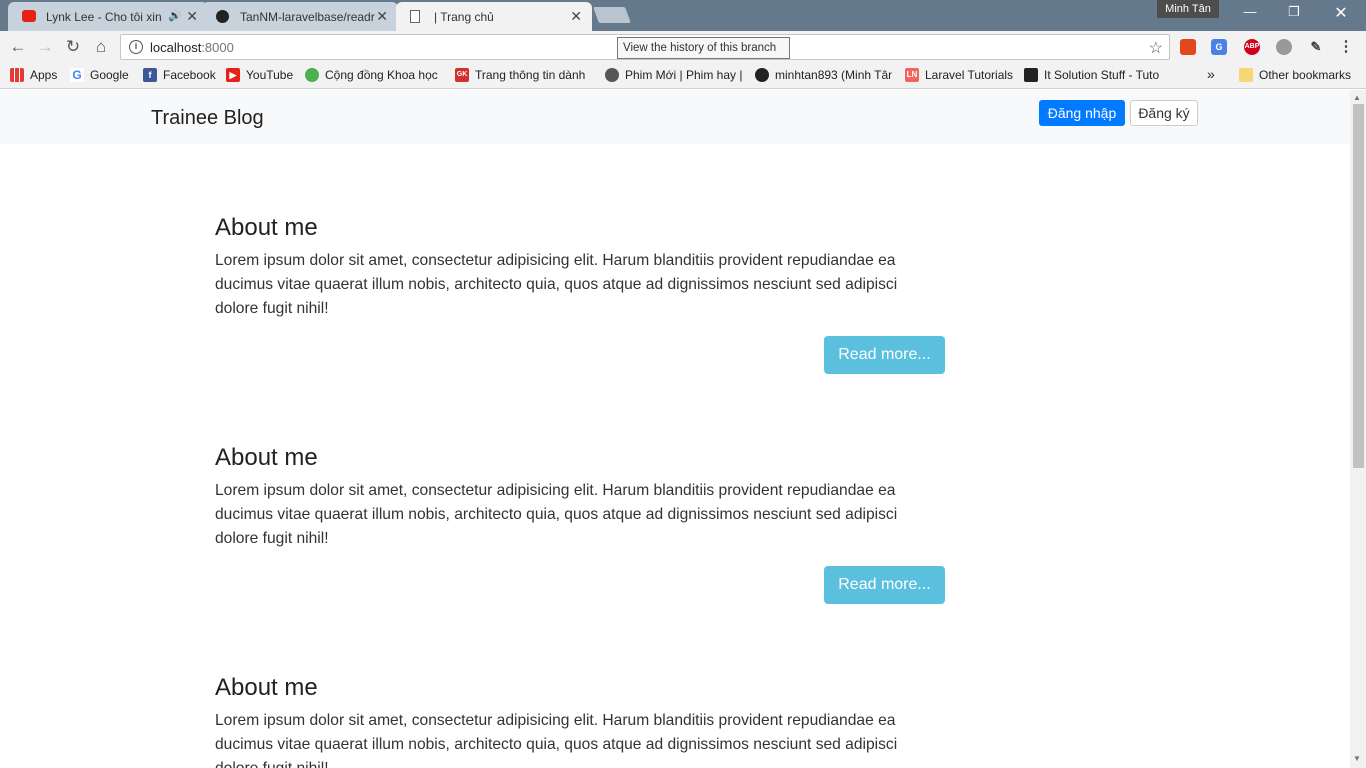 The image size is (1366, 768). What do you see at coordinates (101, 47) in the screenshot?
I see `home-icon: ⌂` at bounding box center [101, 47].